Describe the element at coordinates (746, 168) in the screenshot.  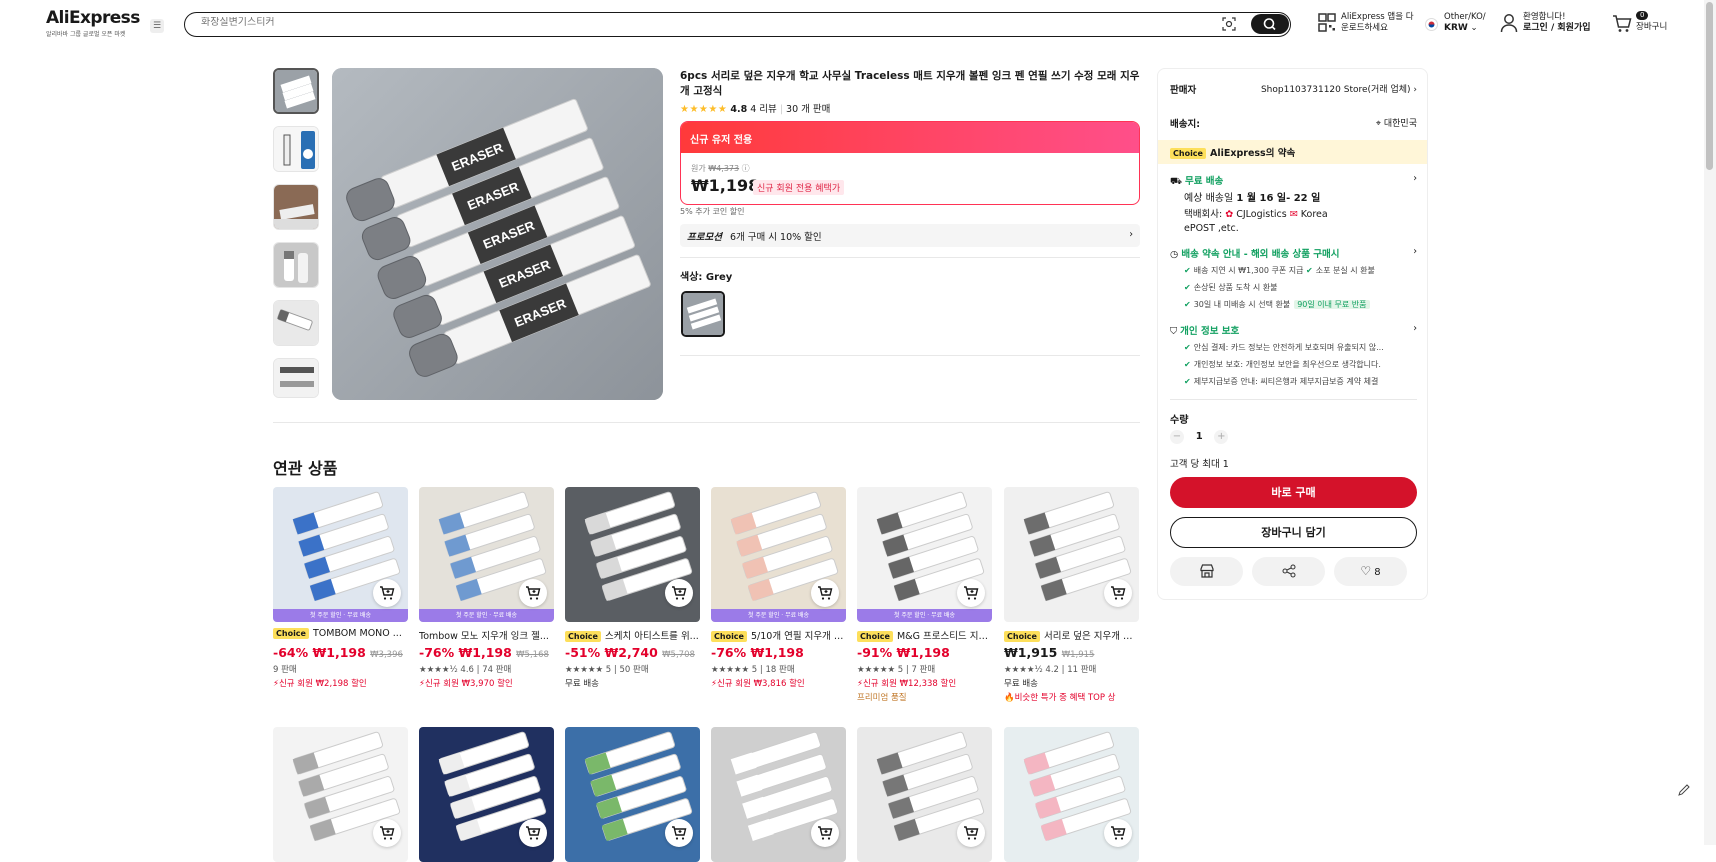
I see `info-icon: ⓘ` at that location.